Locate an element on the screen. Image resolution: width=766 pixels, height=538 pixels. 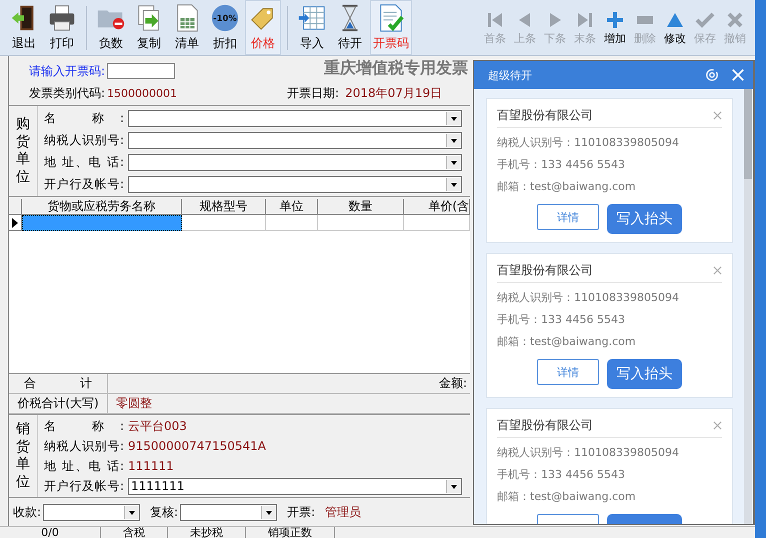
section-label: 销货单位 is located at coordinates (23, 456).